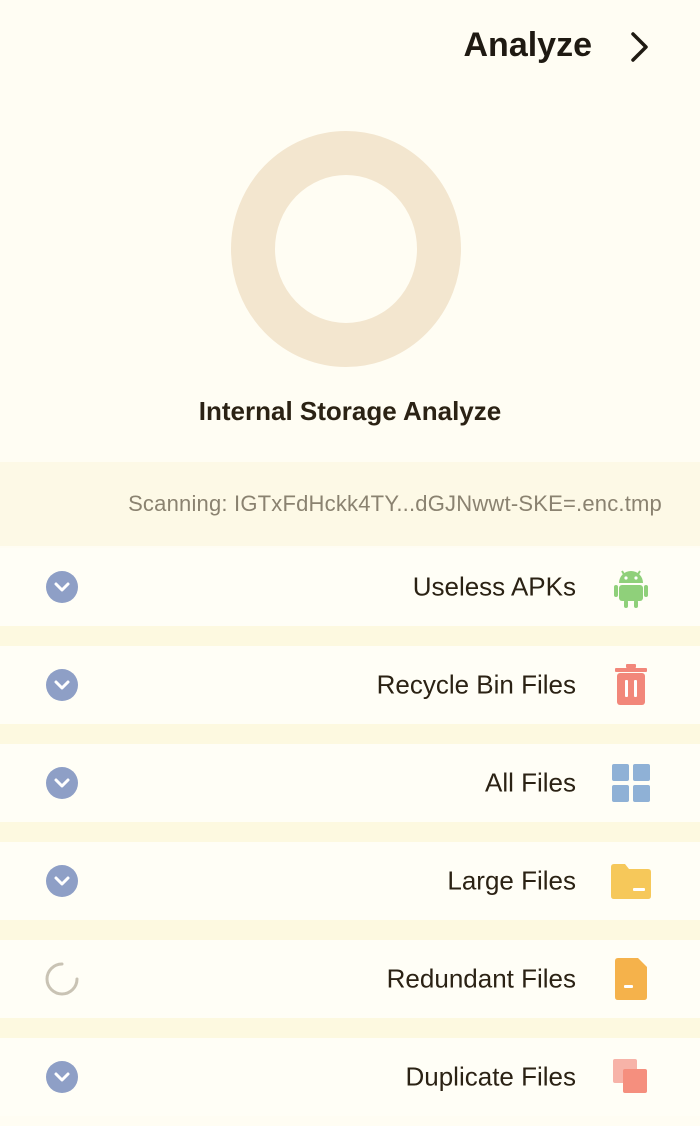 This screenshot has height=1126, width=700. I want to click on header: Analyze, so click(350, 48).